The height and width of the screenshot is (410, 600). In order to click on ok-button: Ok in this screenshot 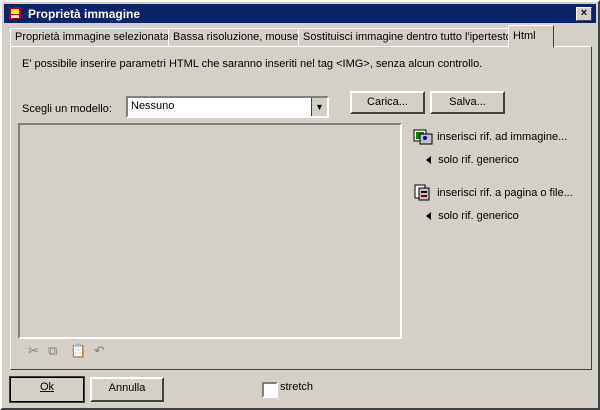, I will do `click(47, 389)`.